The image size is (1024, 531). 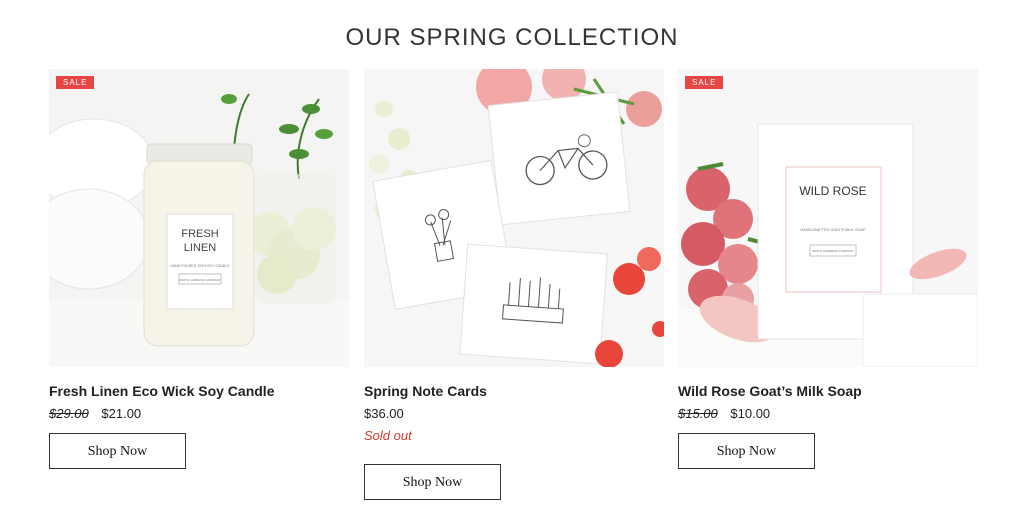 I want to click on soap-label-sub: HANDCRAFTED GOAT'S MILK SOAP, so click(x=833, y=230).